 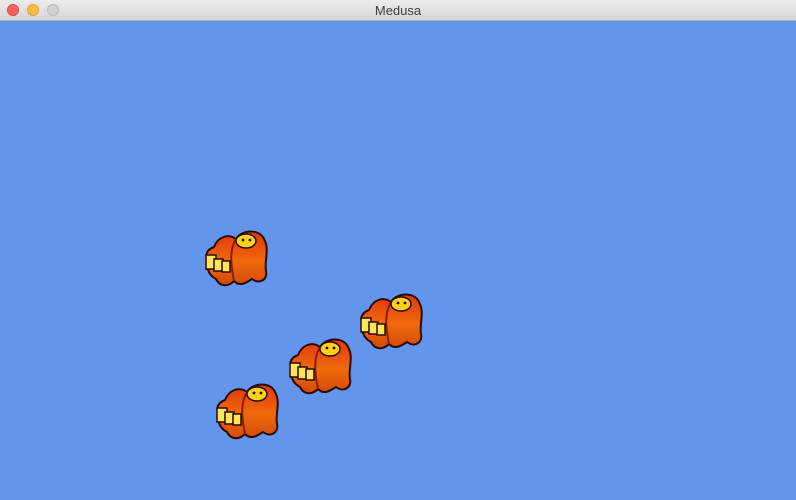 I want to click on window-title: Medusa, so click(x=398, y=10).